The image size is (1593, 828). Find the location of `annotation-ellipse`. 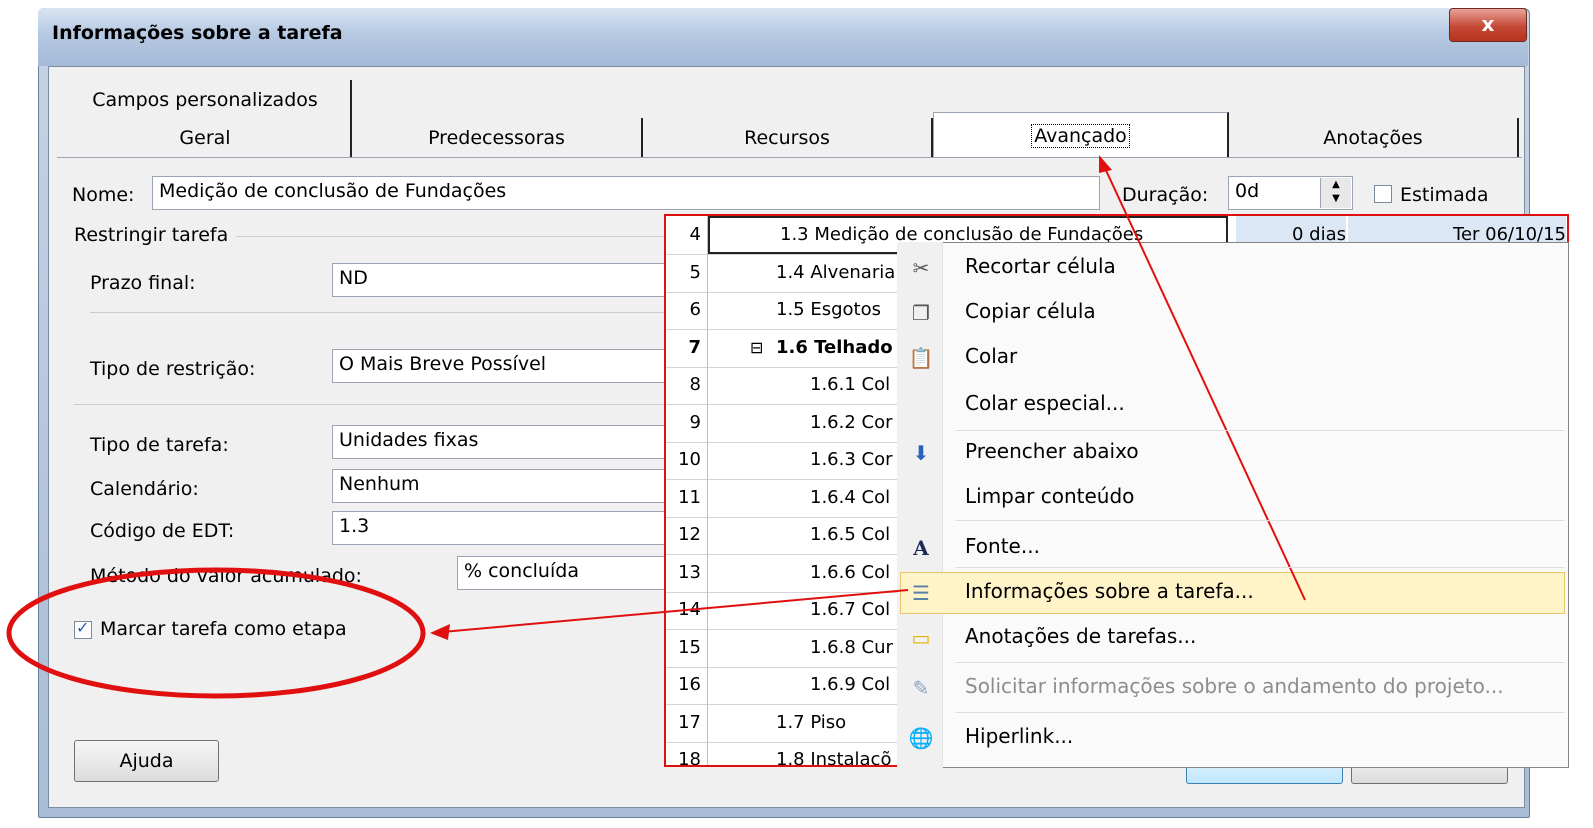

annotation-ellipse is located at coordinates (216, 633).